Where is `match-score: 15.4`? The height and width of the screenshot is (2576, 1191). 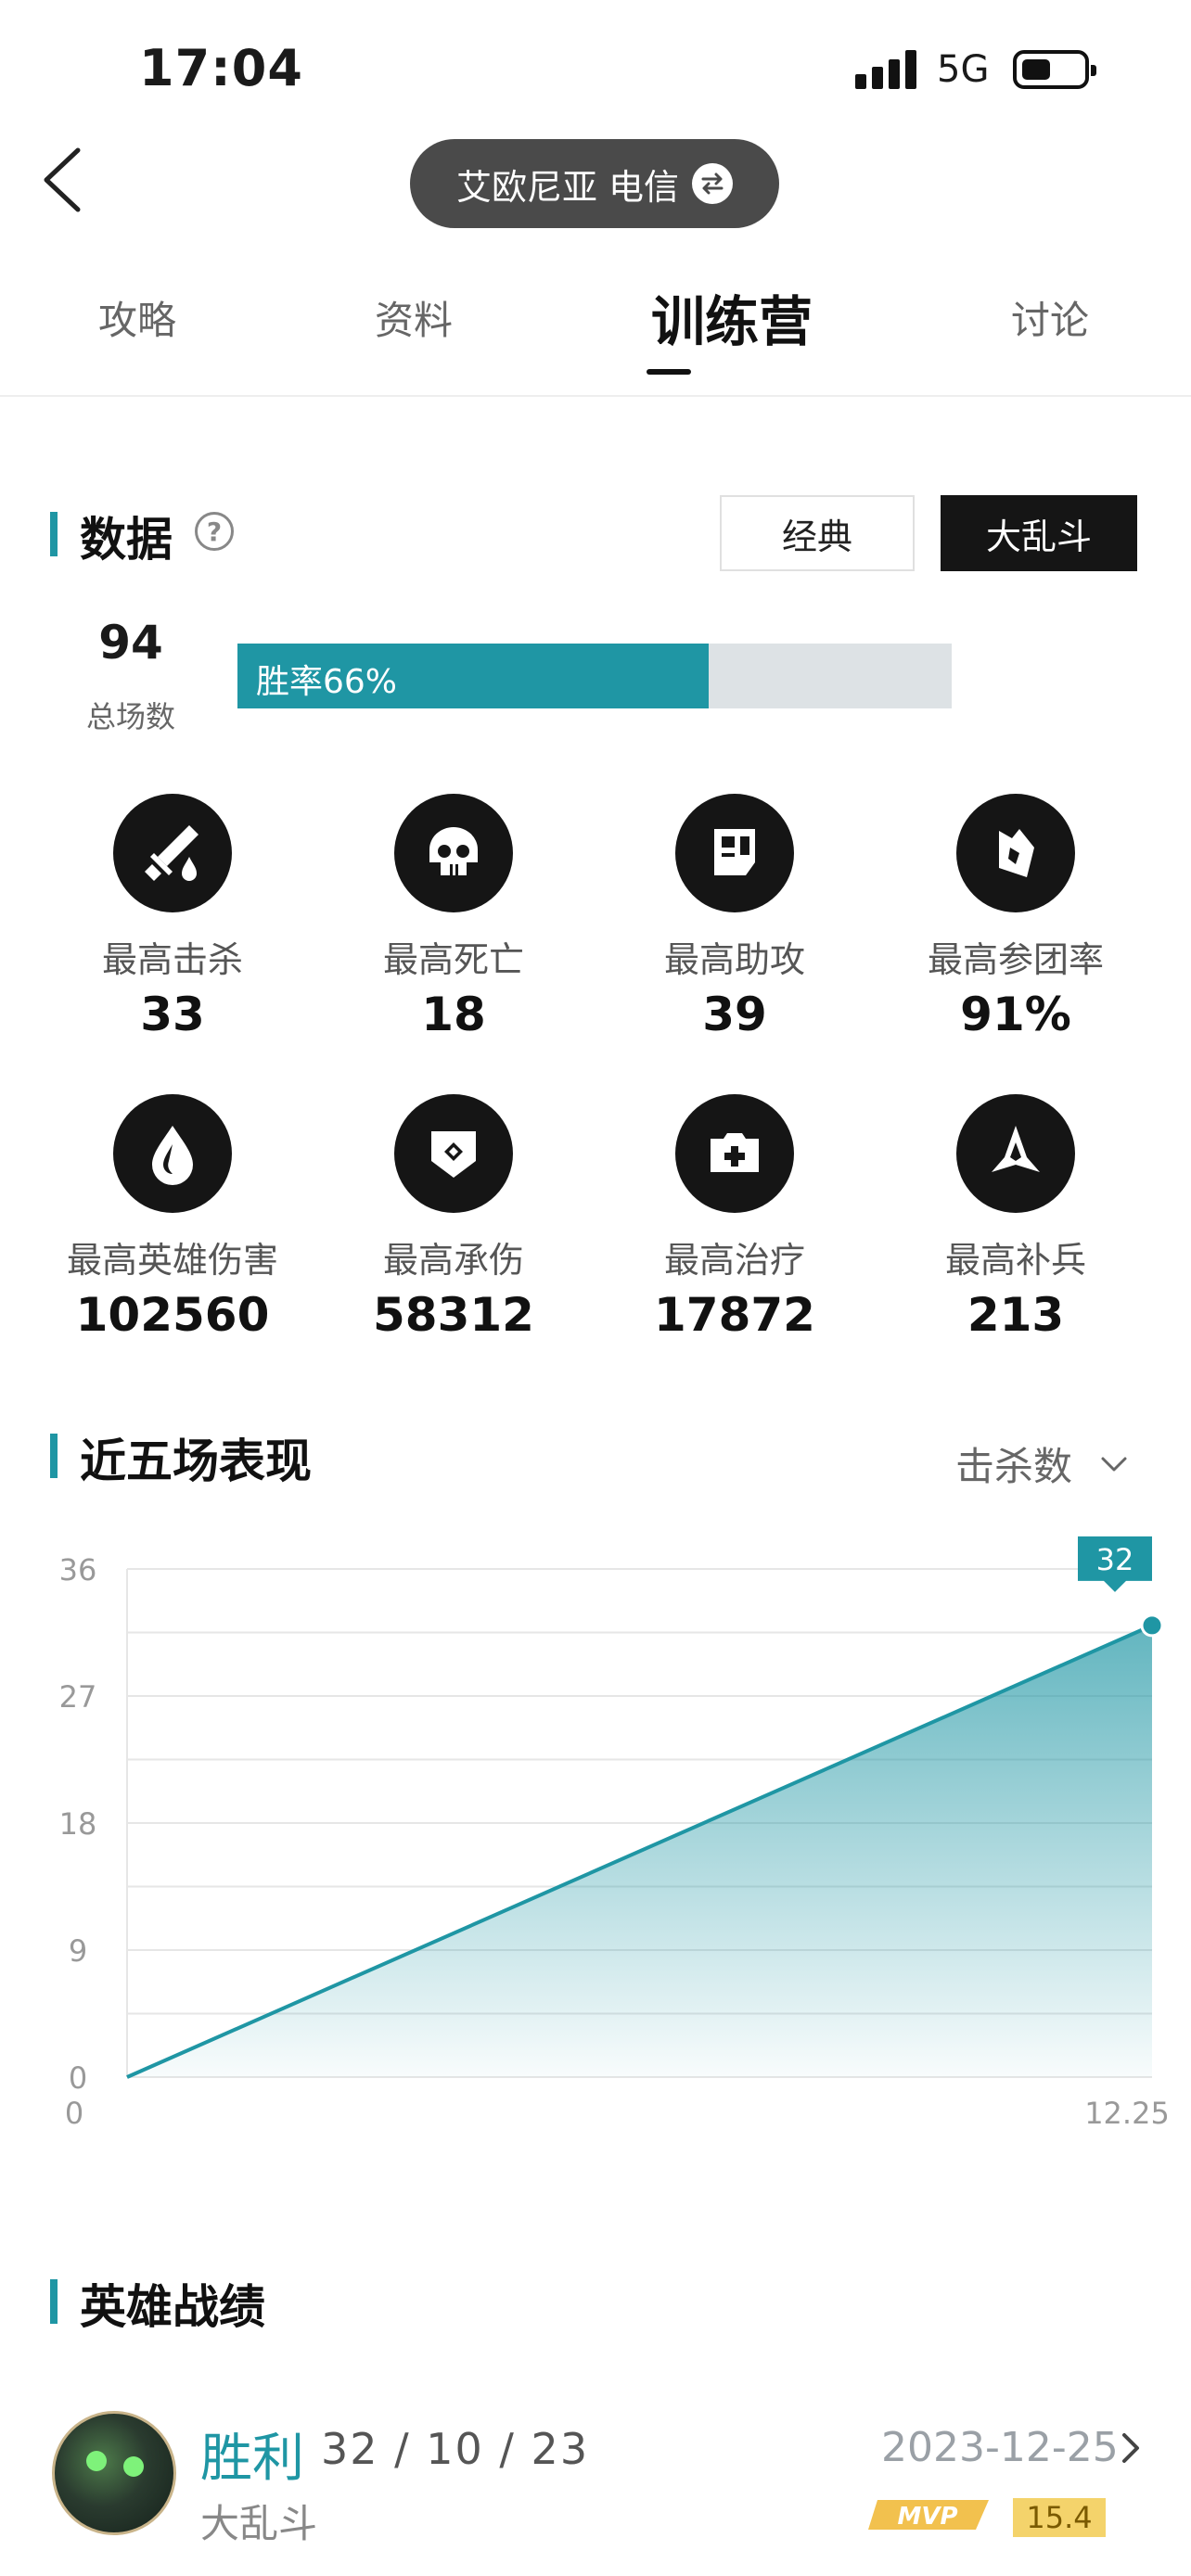 match-score: 15.4 is located at coordinates (1059, 2517).